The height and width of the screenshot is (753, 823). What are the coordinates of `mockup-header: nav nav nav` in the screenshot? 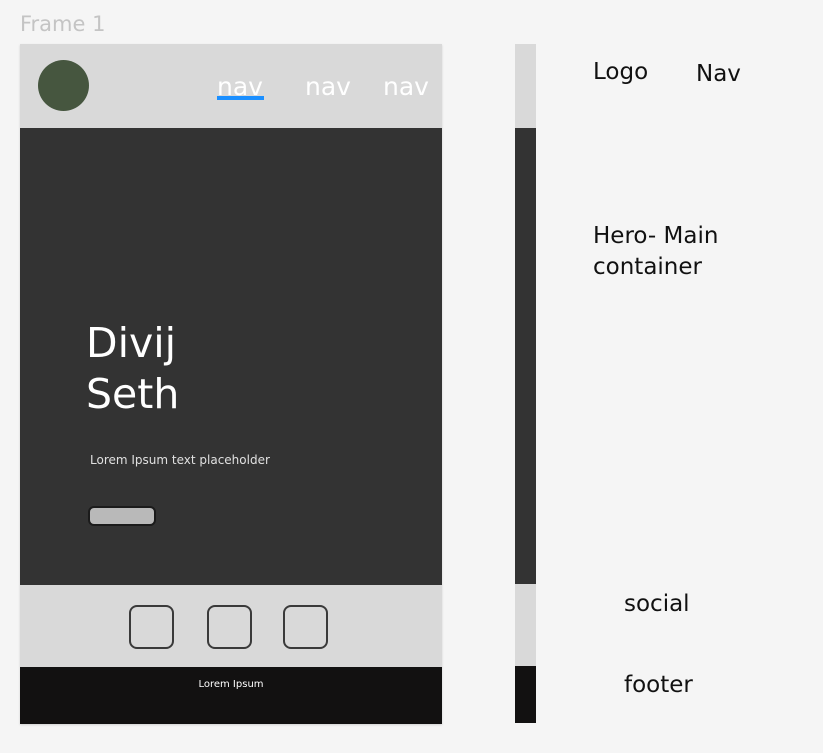 It's located at (231, 86).